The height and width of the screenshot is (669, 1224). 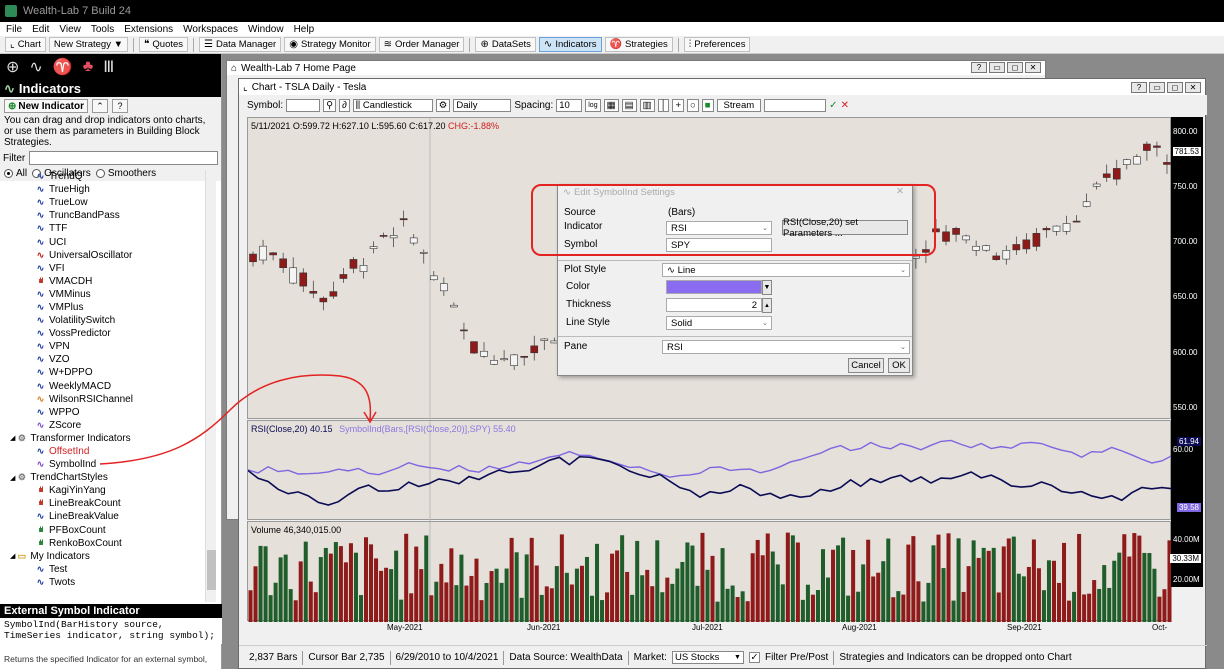 What do you see at coordinates (238, 419) in the screenshot?
I see `annotation-arrow` at bounding box center [238, 419].